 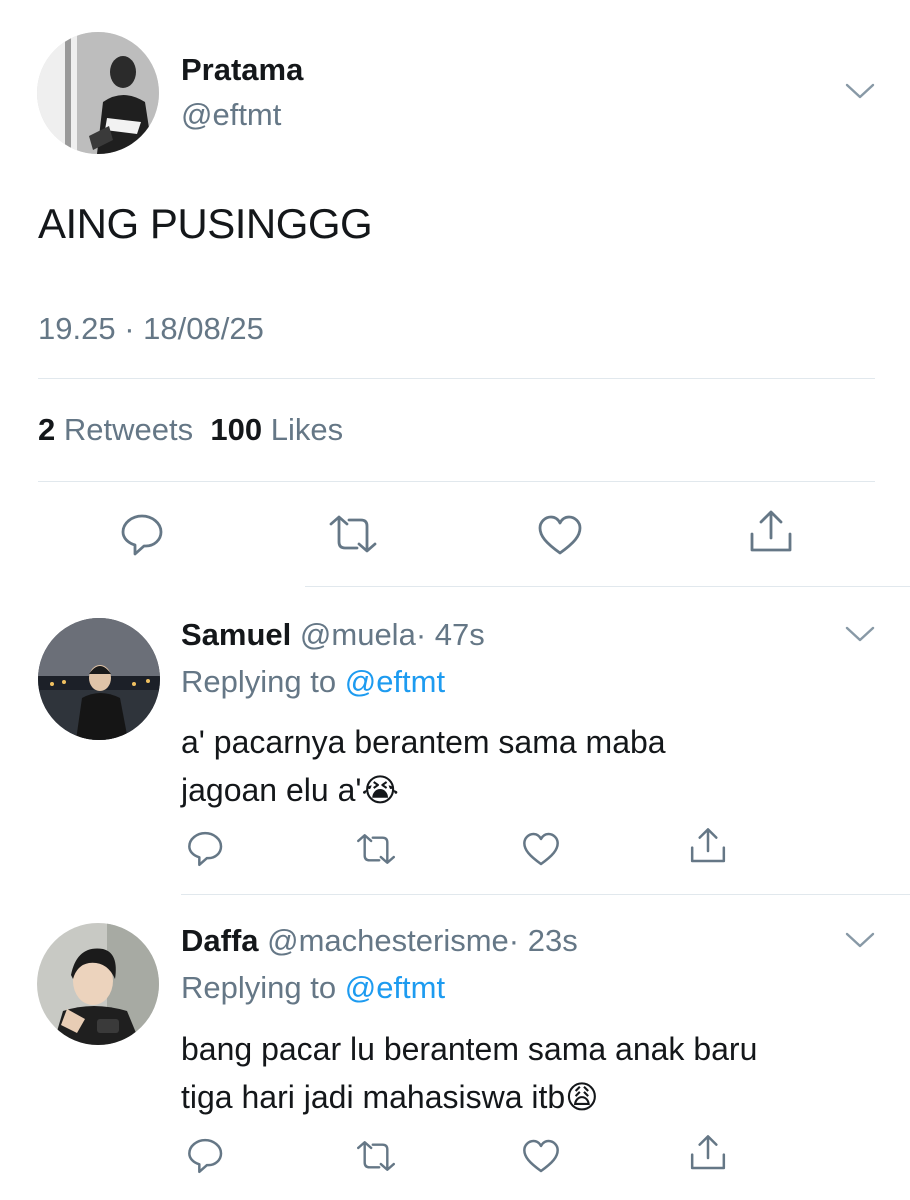 What do you see at coordinates (543, 940) in the screenshot?
I see `reply-age: · 23s` at bounding box center [543, 940].